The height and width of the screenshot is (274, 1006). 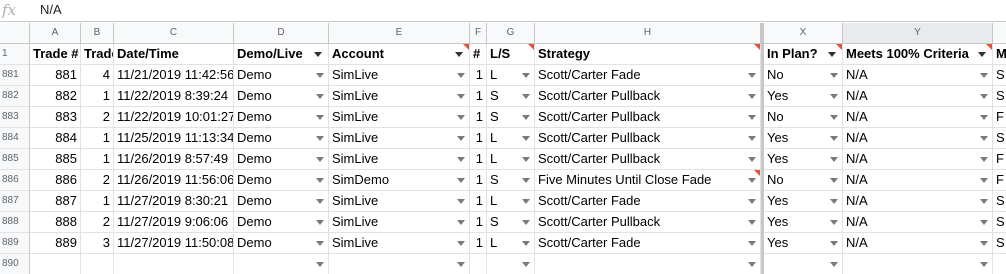 What do you see at coordinates (15, 33) in the screenshot?
I see `column-letter-corner` at bounding box center [15, 33].